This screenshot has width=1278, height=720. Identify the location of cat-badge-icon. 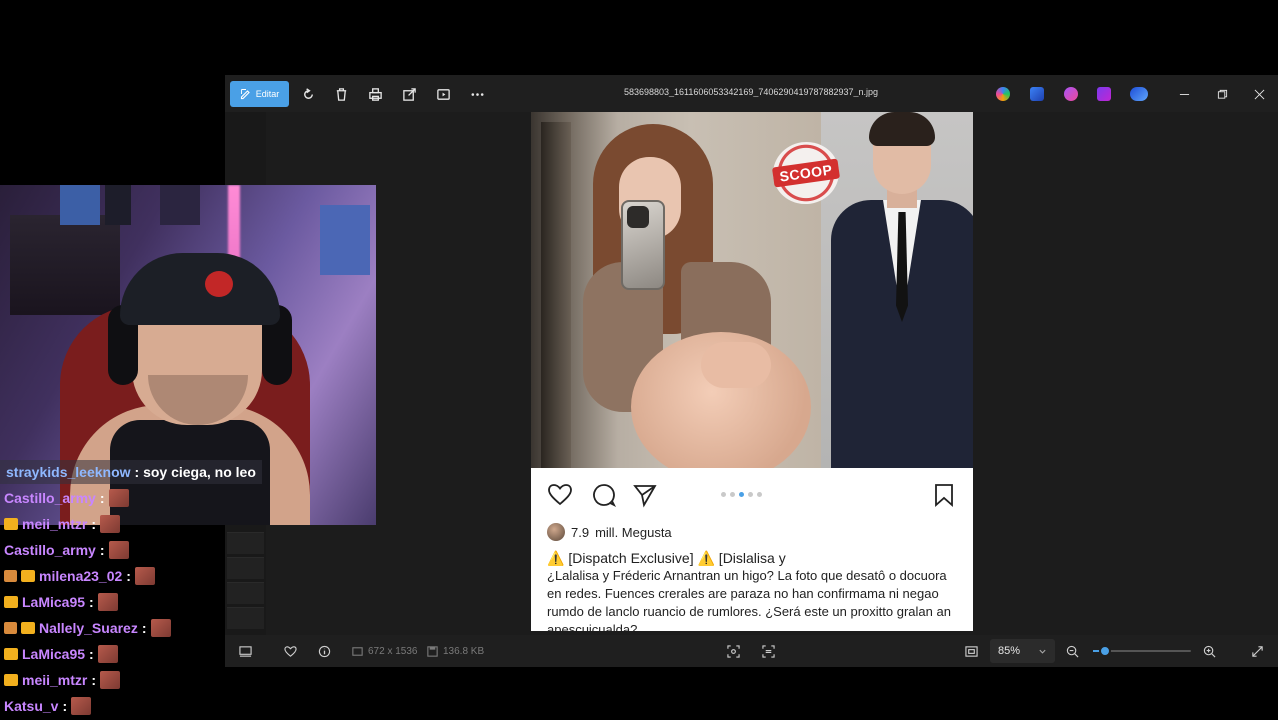
(10, 576).